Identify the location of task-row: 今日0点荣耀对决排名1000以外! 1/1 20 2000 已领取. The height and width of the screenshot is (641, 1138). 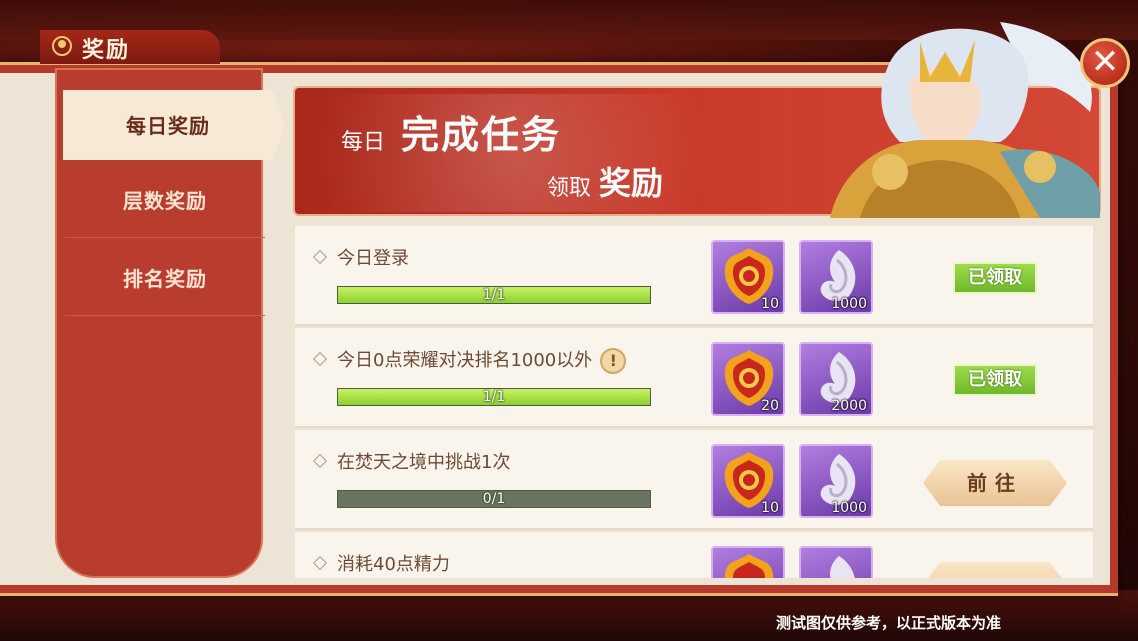
(694, 378).